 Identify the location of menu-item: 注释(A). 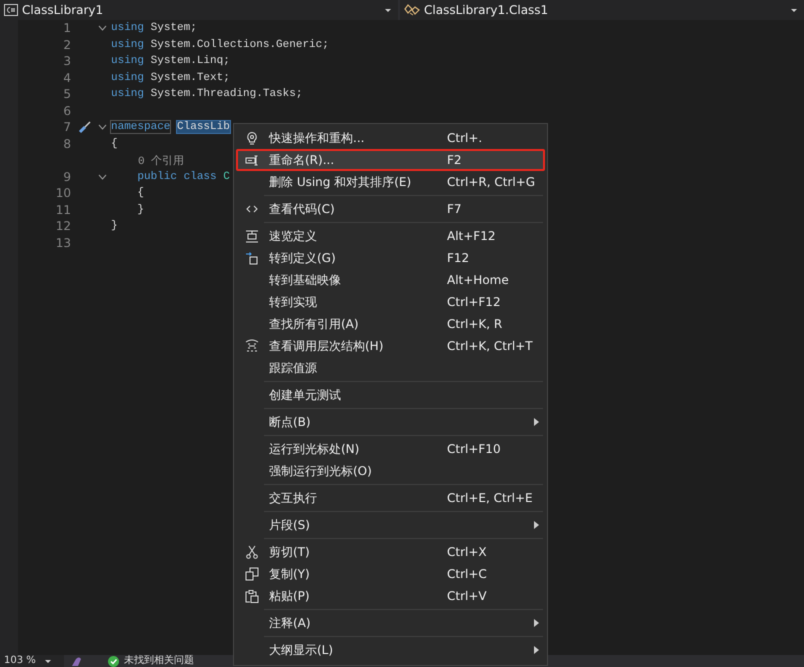
(390, 623).